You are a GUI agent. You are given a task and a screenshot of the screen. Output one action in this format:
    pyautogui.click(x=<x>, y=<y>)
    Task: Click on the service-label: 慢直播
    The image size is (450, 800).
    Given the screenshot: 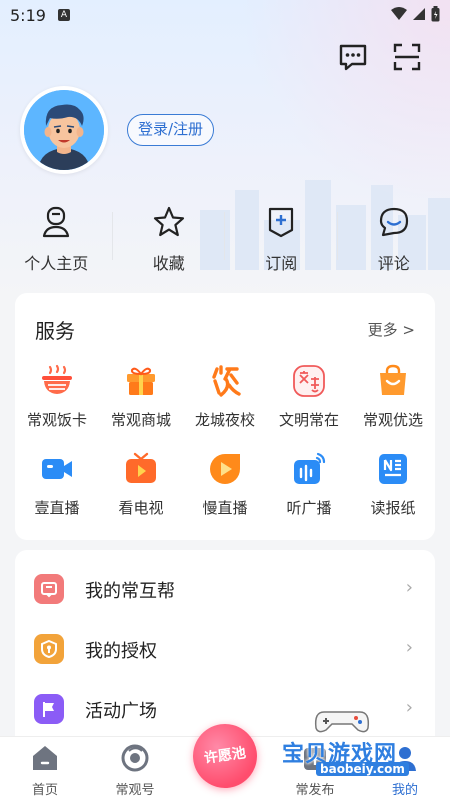 What is the action you would take?
    pyautogui.click(x=225, y=508)
    